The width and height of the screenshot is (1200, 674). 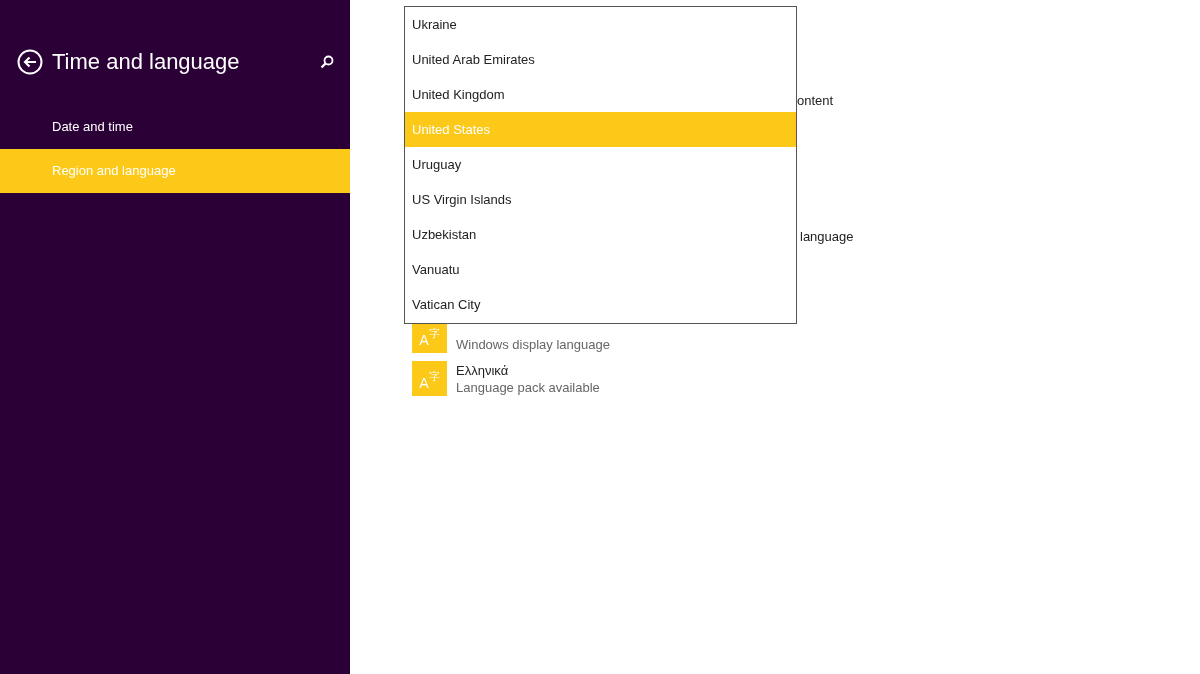 I want to click on dropdown-option: US Virgin Islands, so click(x=600, y=199).